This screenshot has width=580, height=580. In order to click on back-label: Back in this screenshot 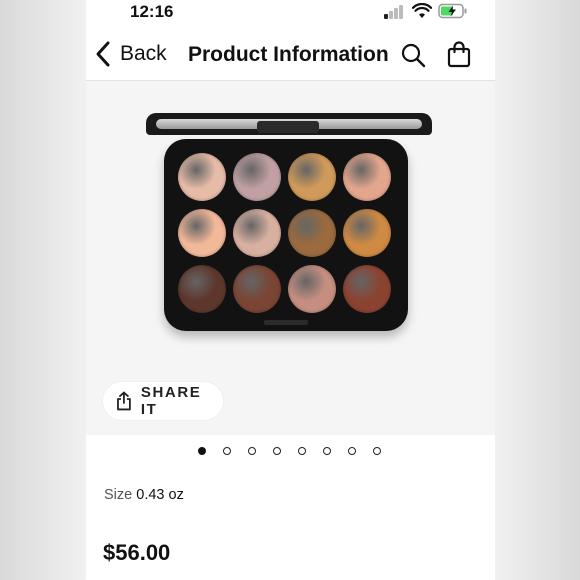, I will do `click(143, 53)`.